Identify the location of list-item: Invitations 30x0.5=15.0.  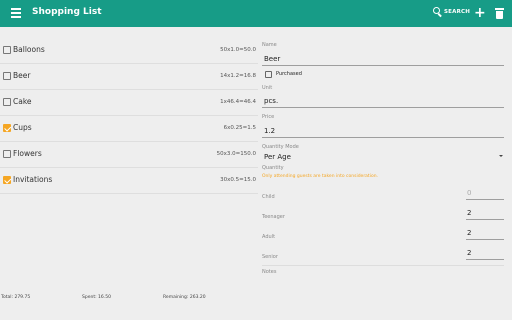
(129, 181).